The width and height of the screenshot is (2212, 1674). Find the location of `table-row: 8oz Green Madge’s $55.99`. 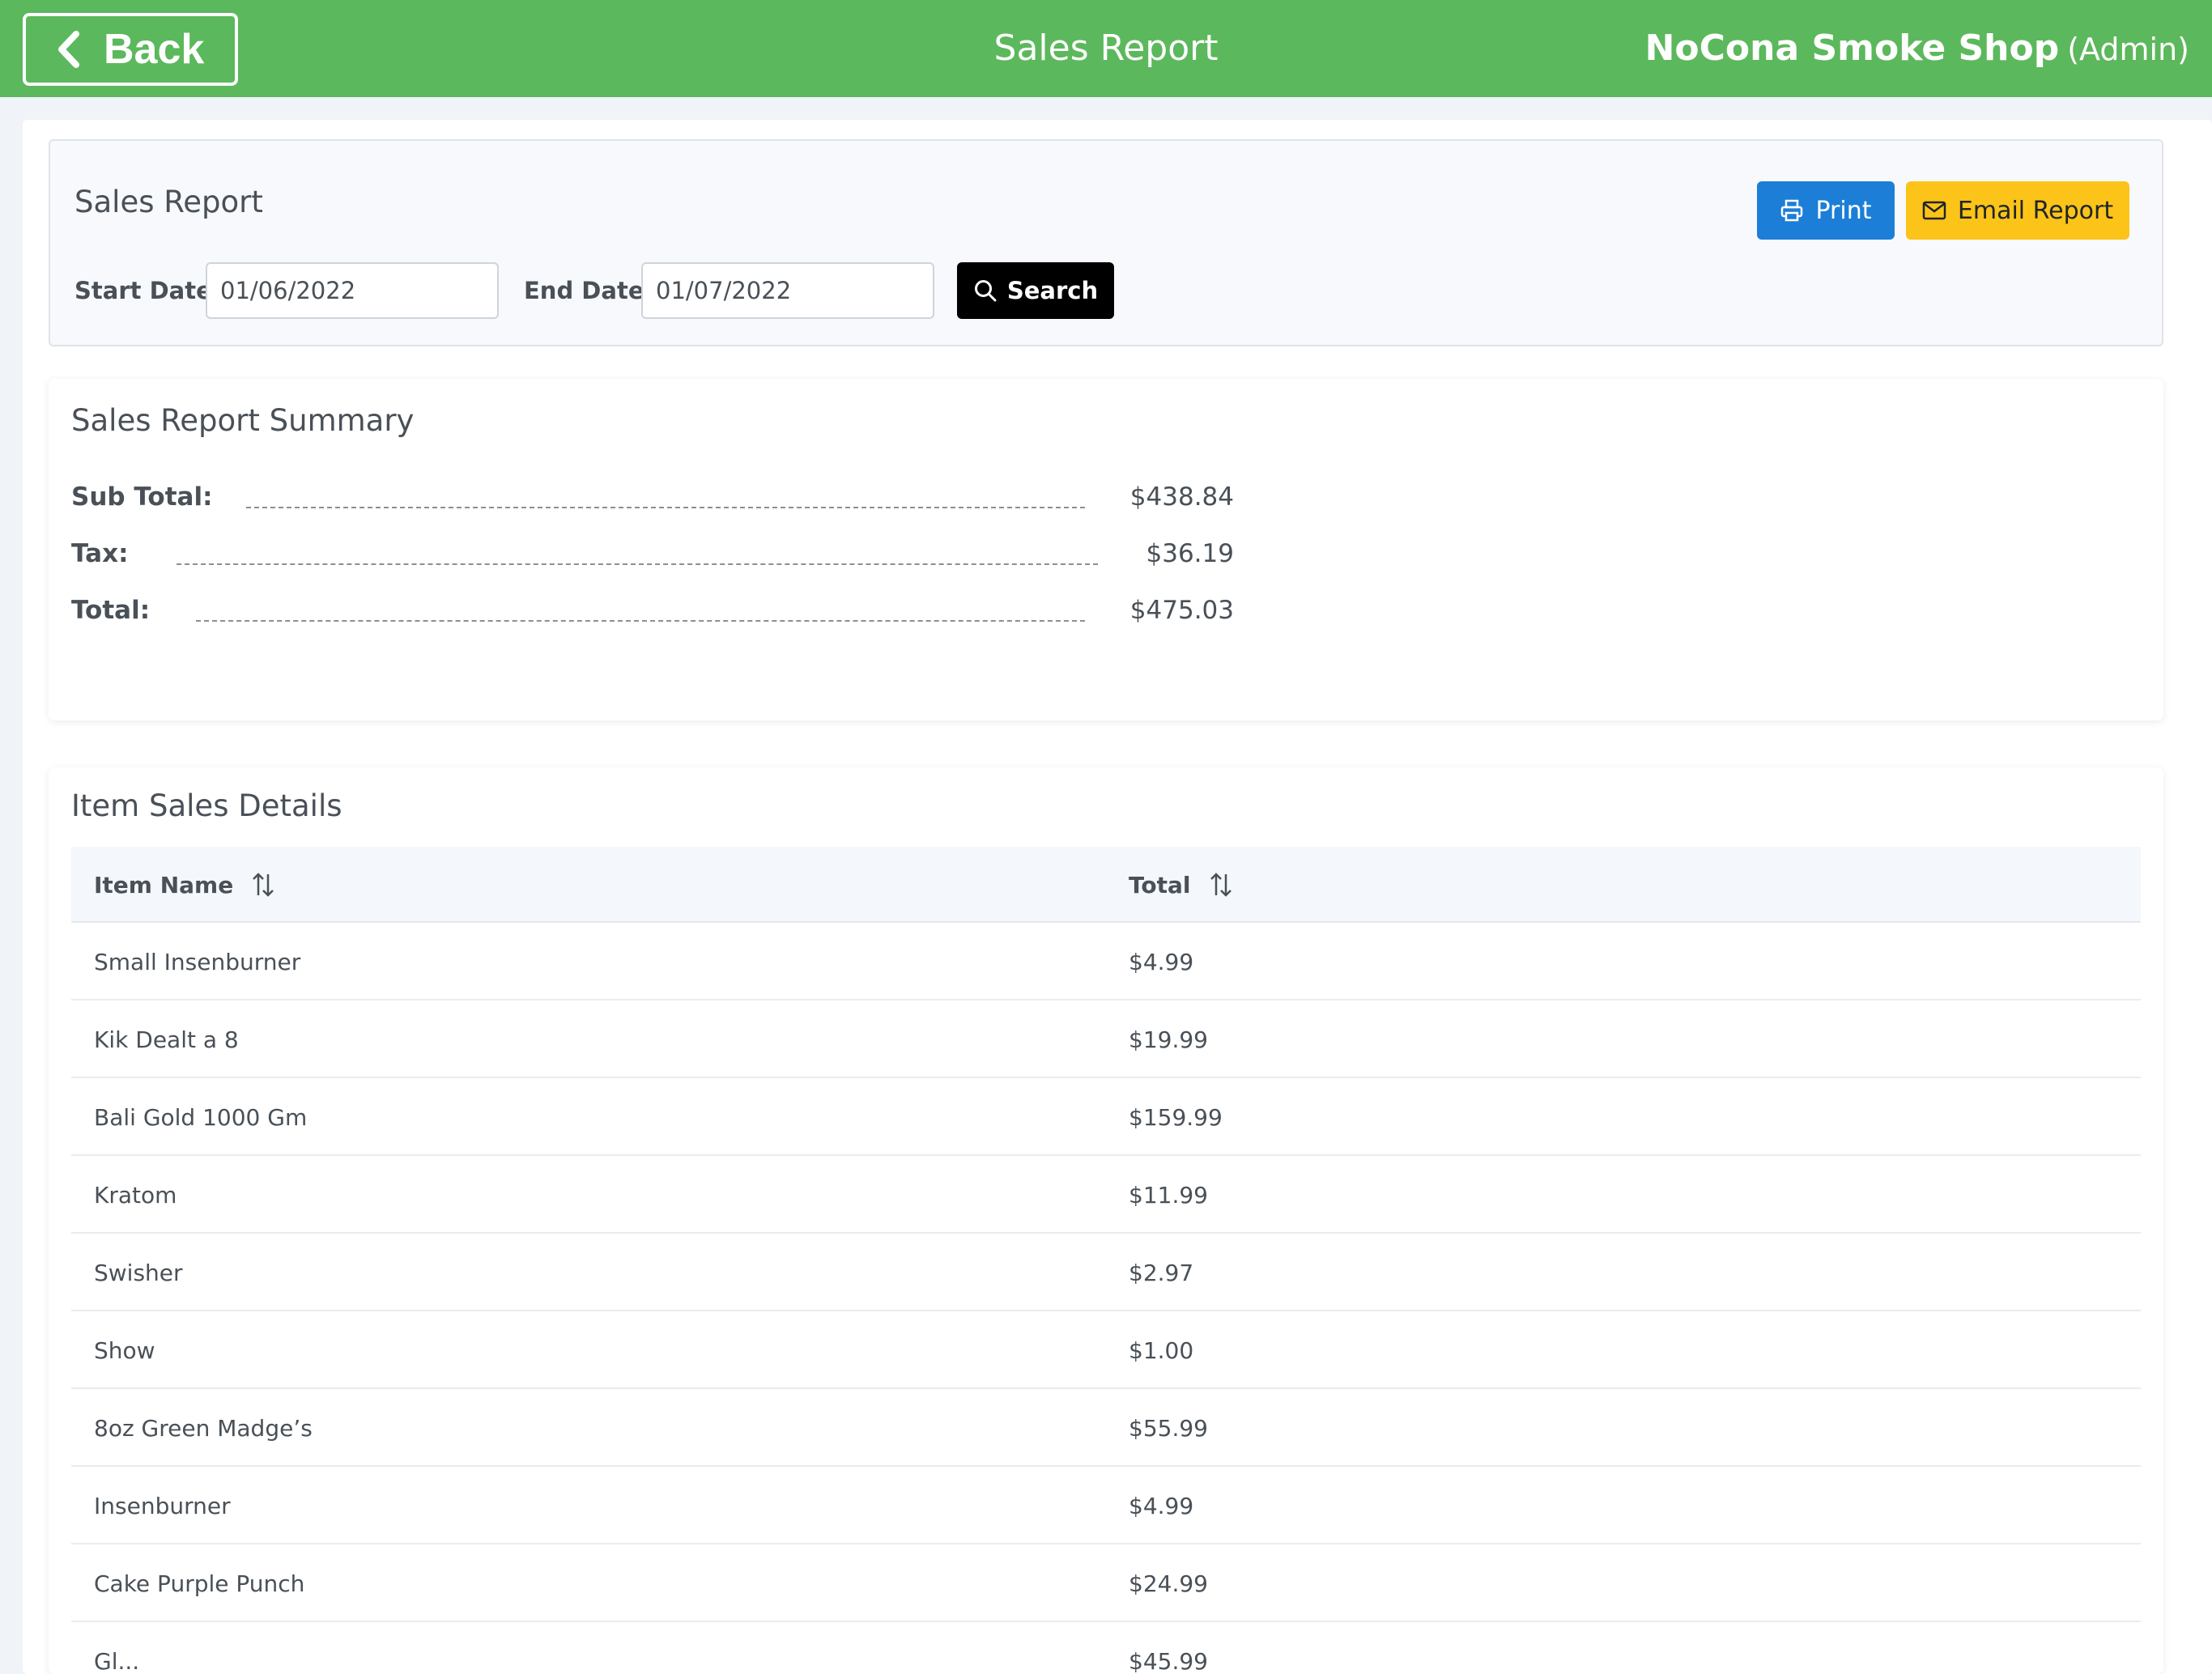

table-row: 8oz Green Madge’s $55.99 is located at coordinates (1106, 1428).